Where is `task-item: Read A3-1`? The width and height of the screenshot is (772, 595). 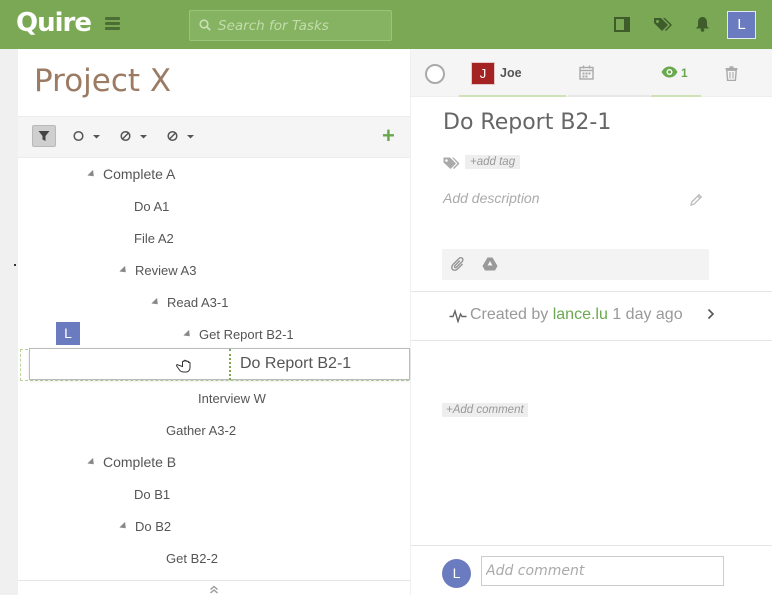 task-item: Read A3-1 is located at coordinates (189, 302).